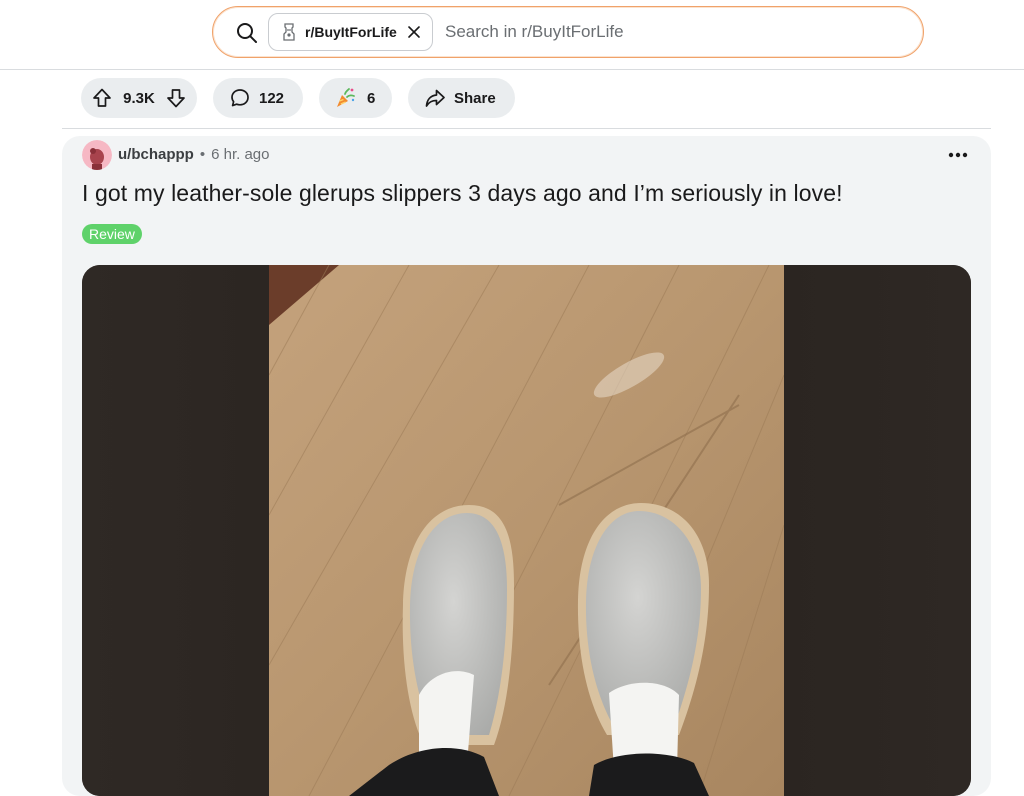 The height and width of the screenshot is (796, 1024). I want to click on share-label: Share, so click(475, 98).